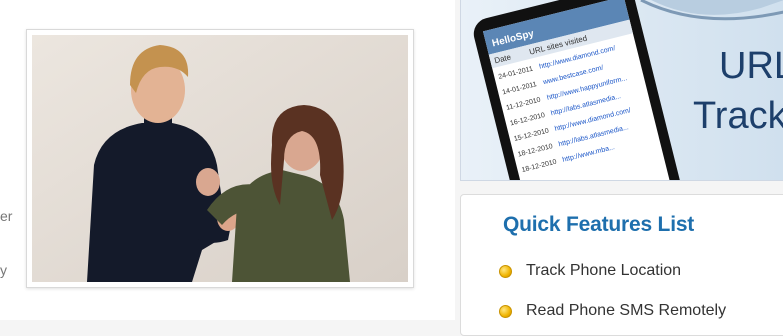 This screenshot has width=783, height=336. I want to click on truncated-text: y, so click(3, 270).